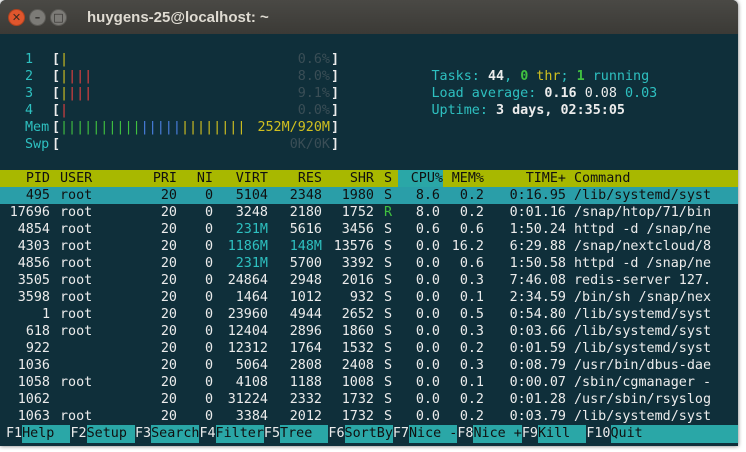 The width and height of the screenshot is (746, 452). Describe the element at coordinates (643, 365) in the screenshot. I see `command-cell: /usr/bin/dbus-dae` at that location.